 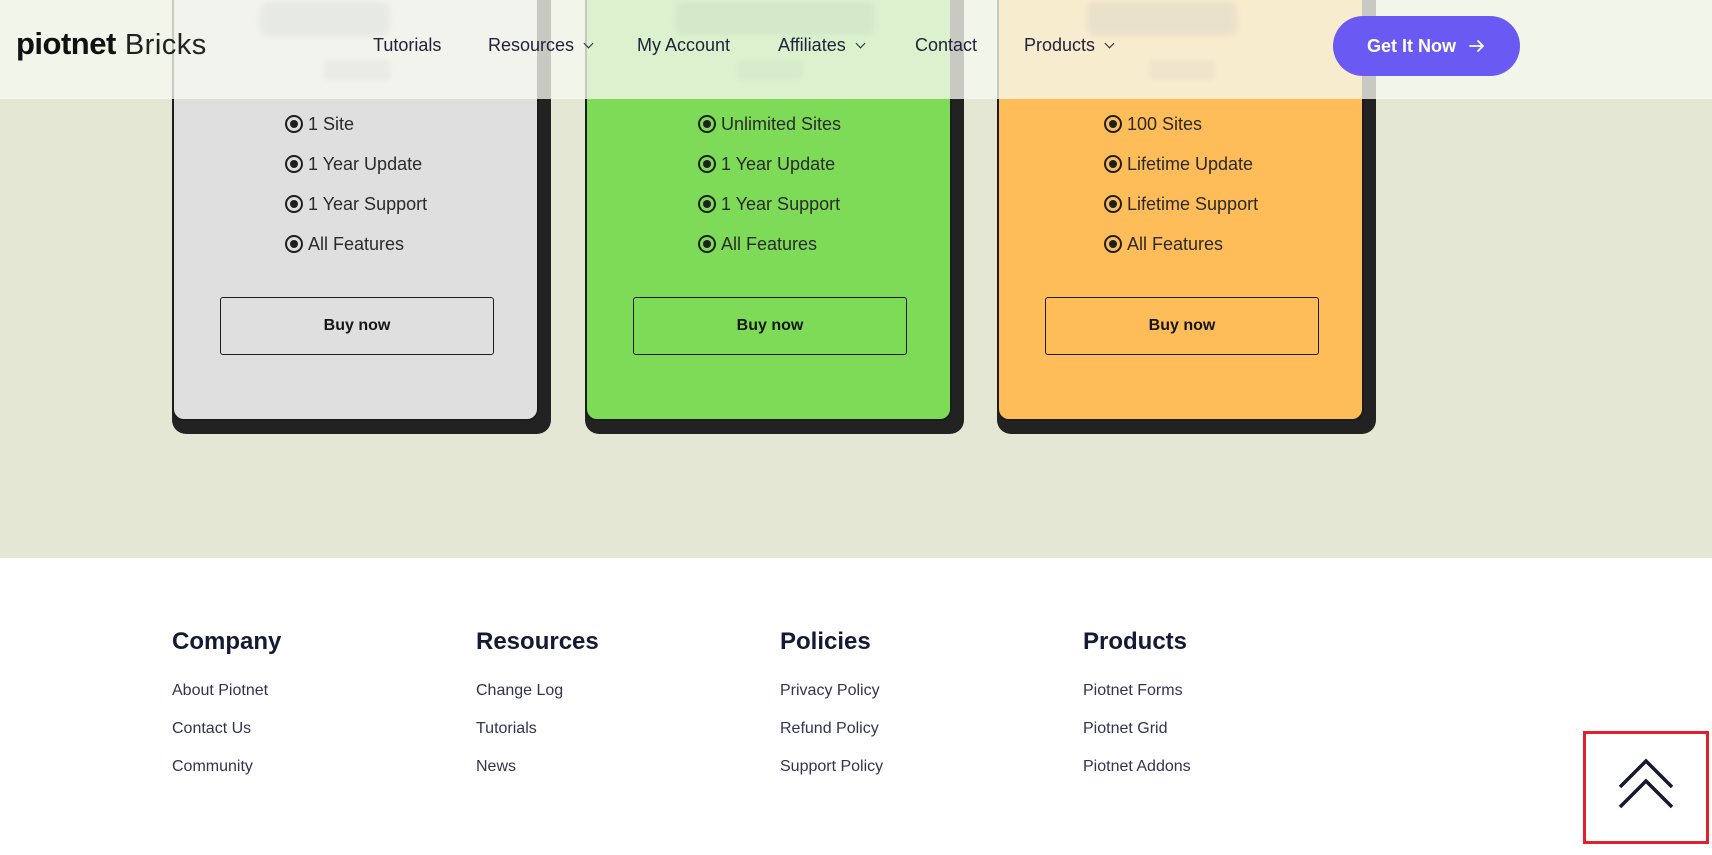 What do you see at coordinates (356, 124) in the screenshot?
I see `feature-item: 1 Site` at bounding box center [356, 124].